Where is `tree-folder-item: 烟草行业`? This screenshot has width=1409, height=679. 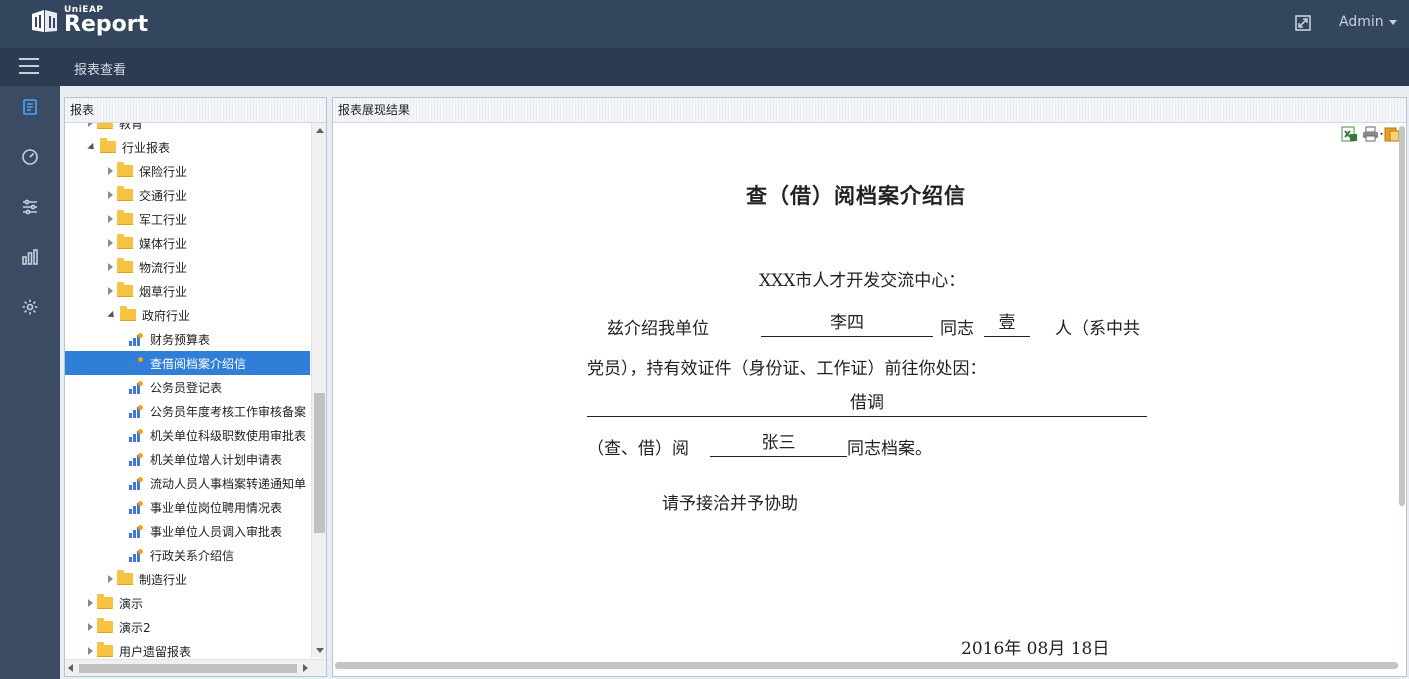 tree-folder-item: 烟草行业 is located at coordinates (187, 291).